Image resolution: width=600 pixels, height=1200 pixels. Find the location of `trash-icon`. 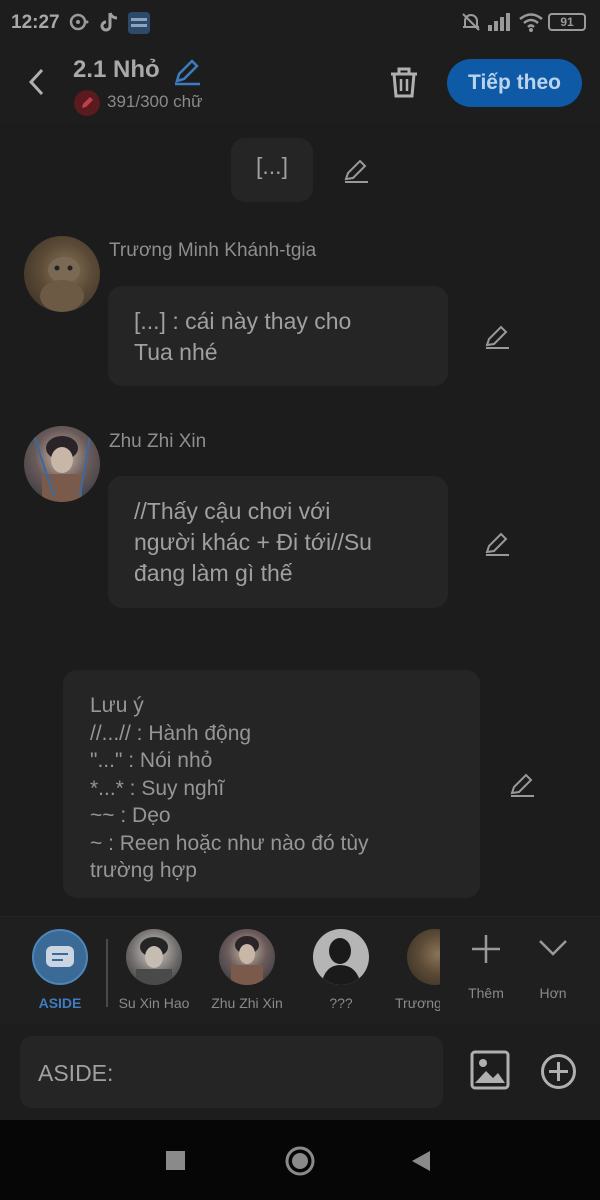

trash-icon is located at coordinates (404, 82).